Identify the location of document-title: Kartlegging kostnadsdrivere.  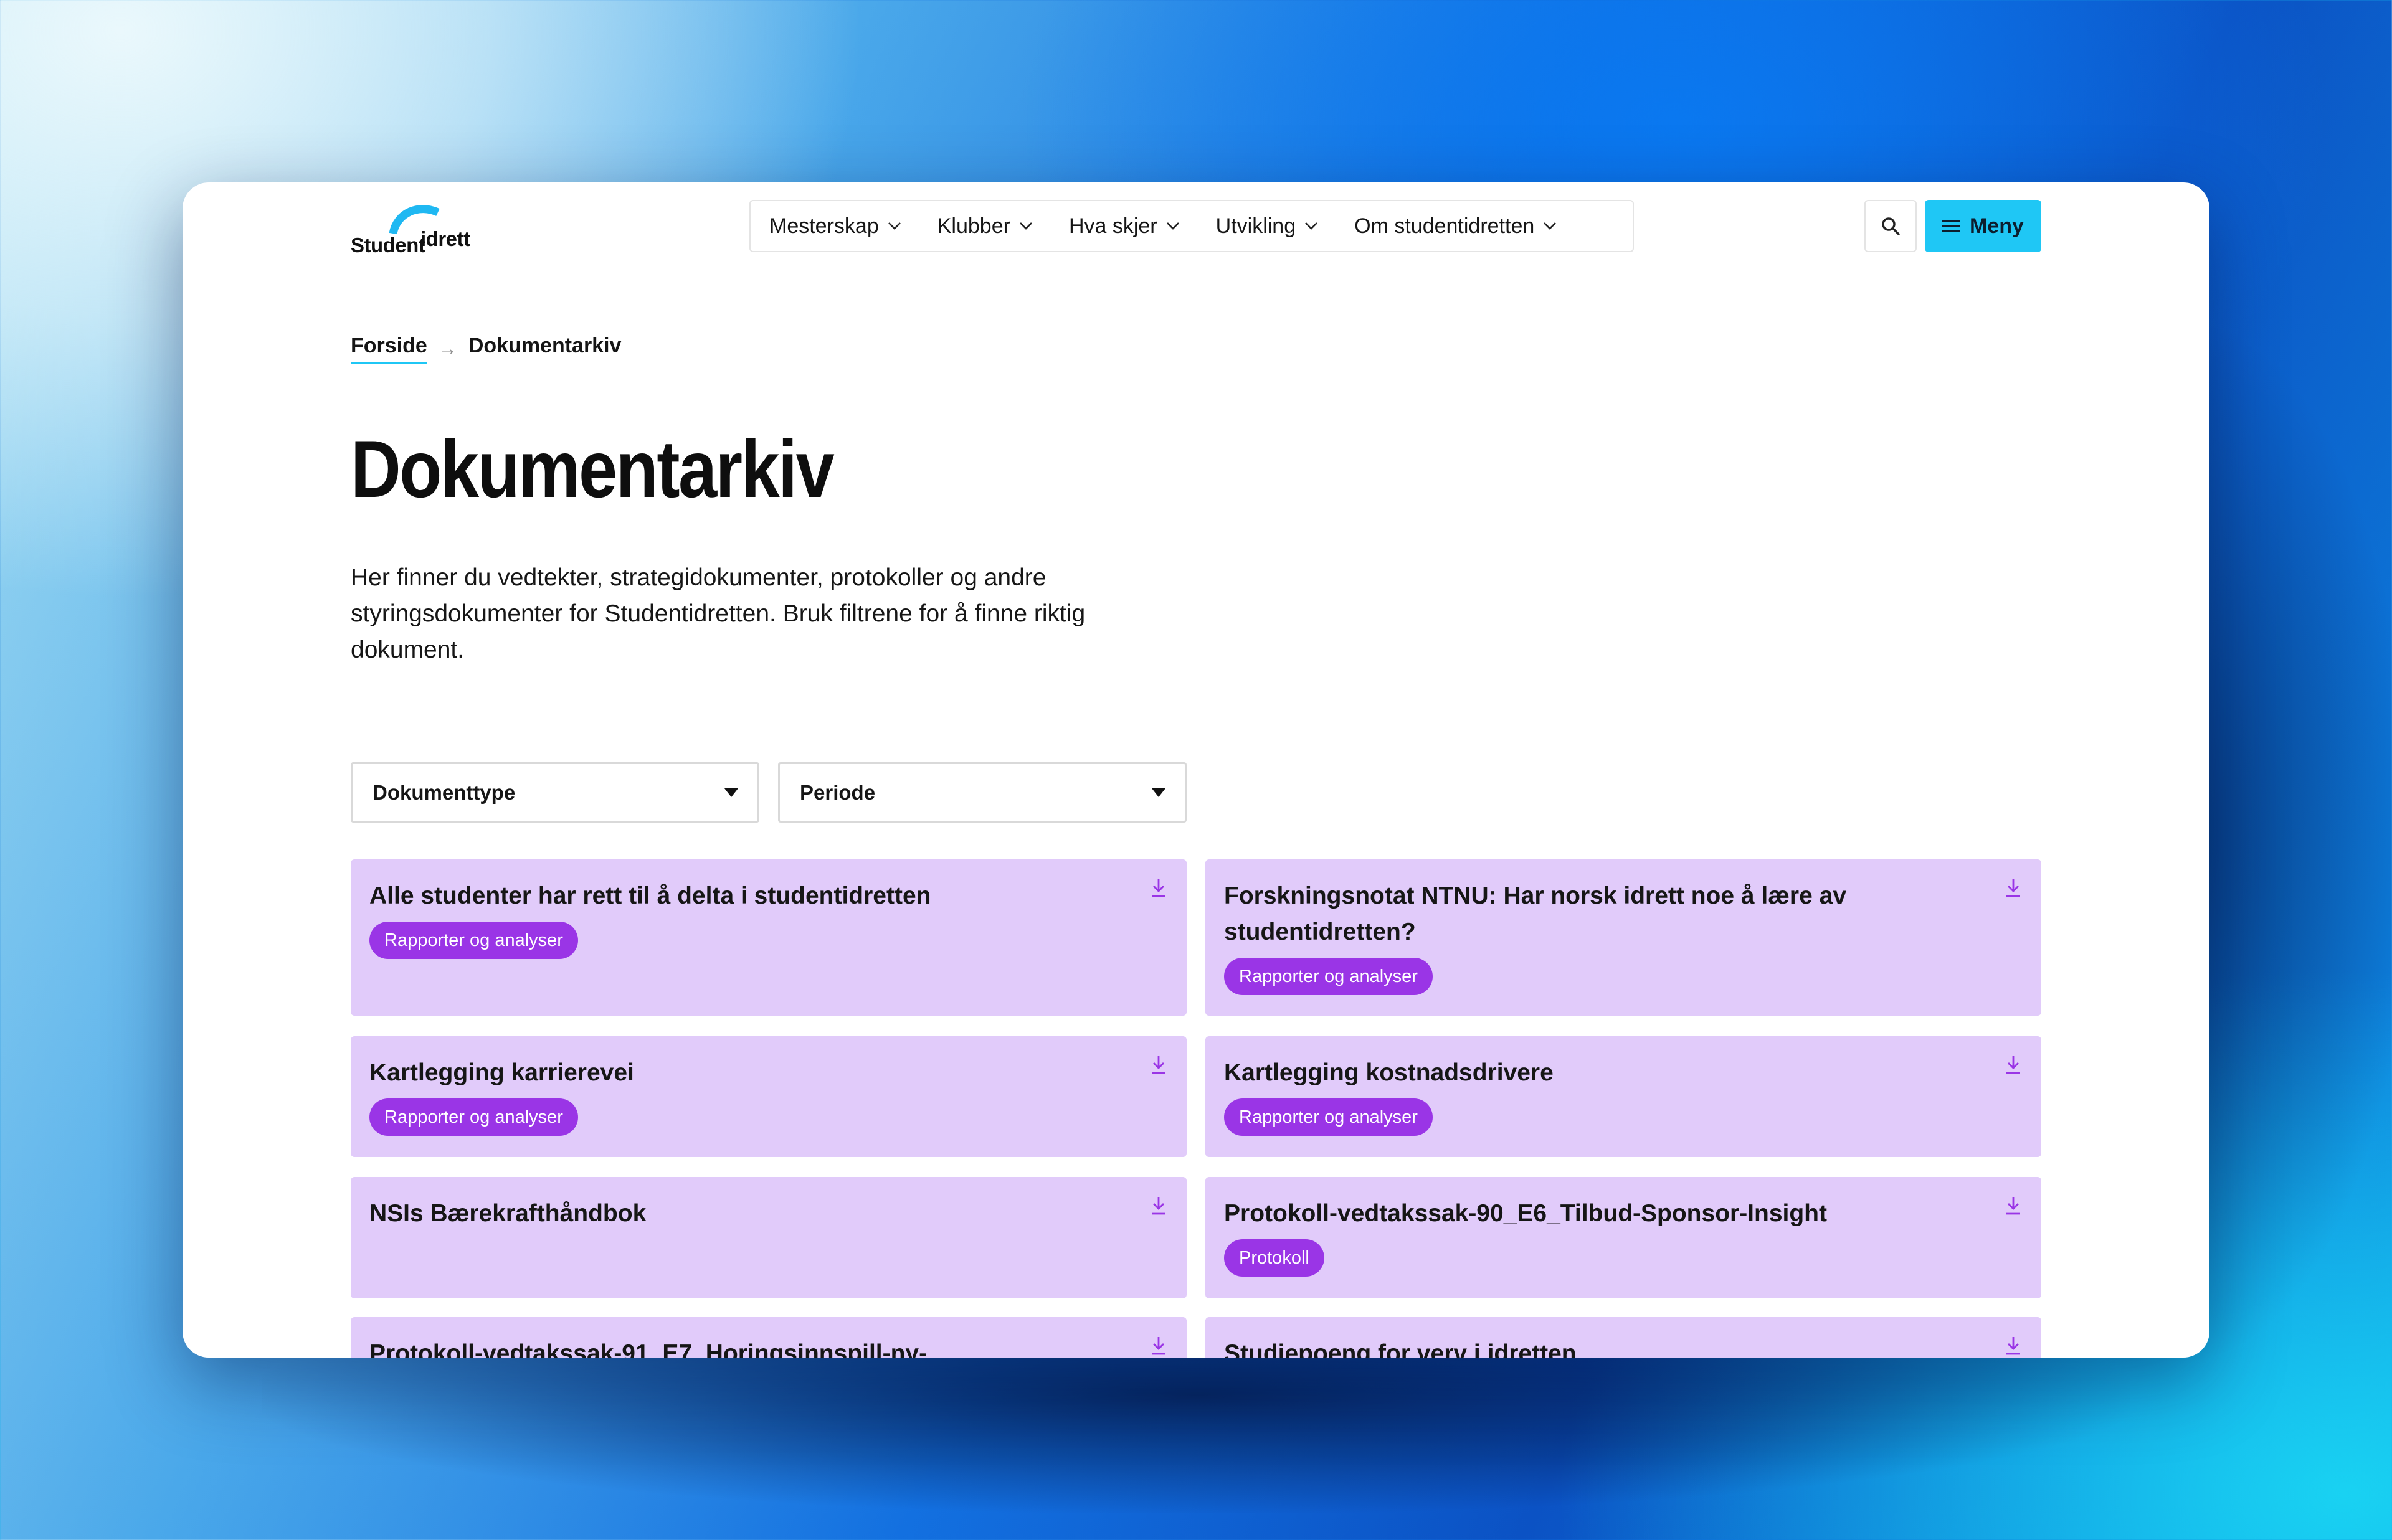
(1389, 1072).